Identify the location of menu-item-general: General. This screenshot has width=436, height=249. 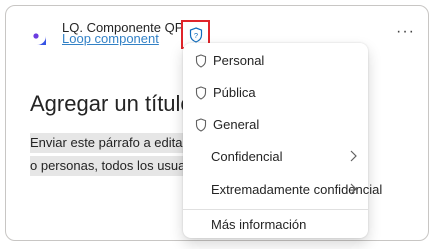
(275, 125).